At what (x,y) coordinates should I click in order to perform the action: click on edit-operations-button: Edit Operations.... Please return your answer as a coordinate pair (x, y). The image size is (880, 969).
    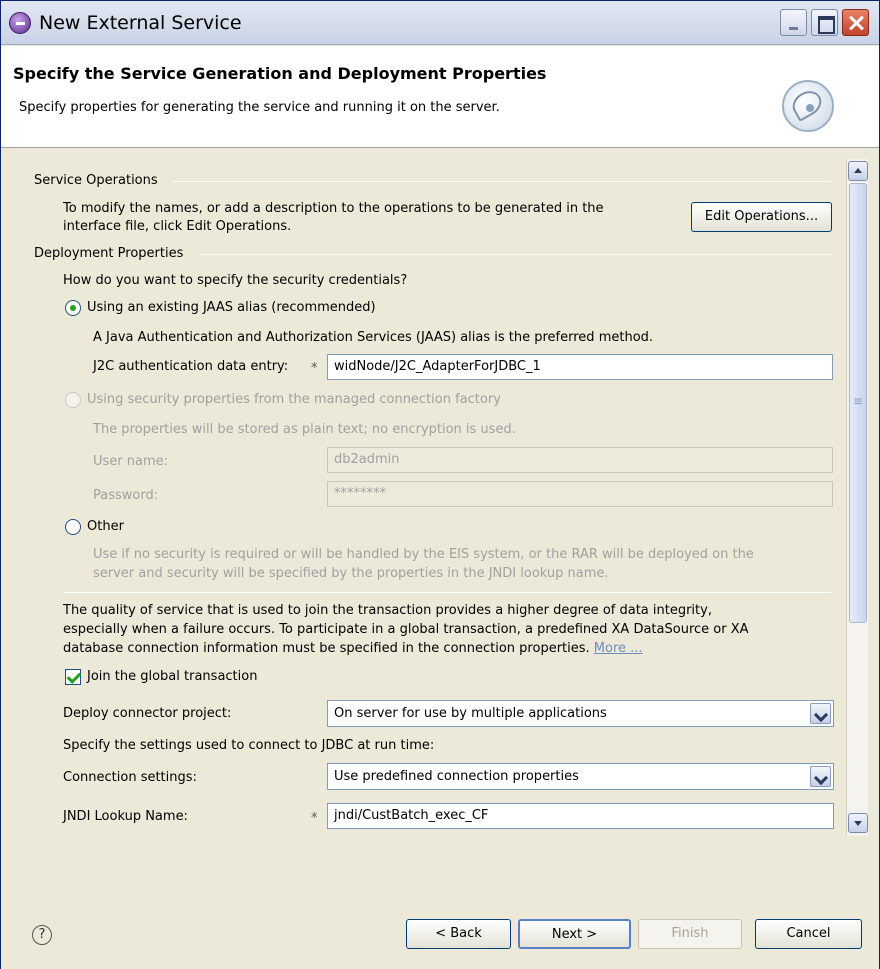
    Looking at the image, I should click on (761, 217).